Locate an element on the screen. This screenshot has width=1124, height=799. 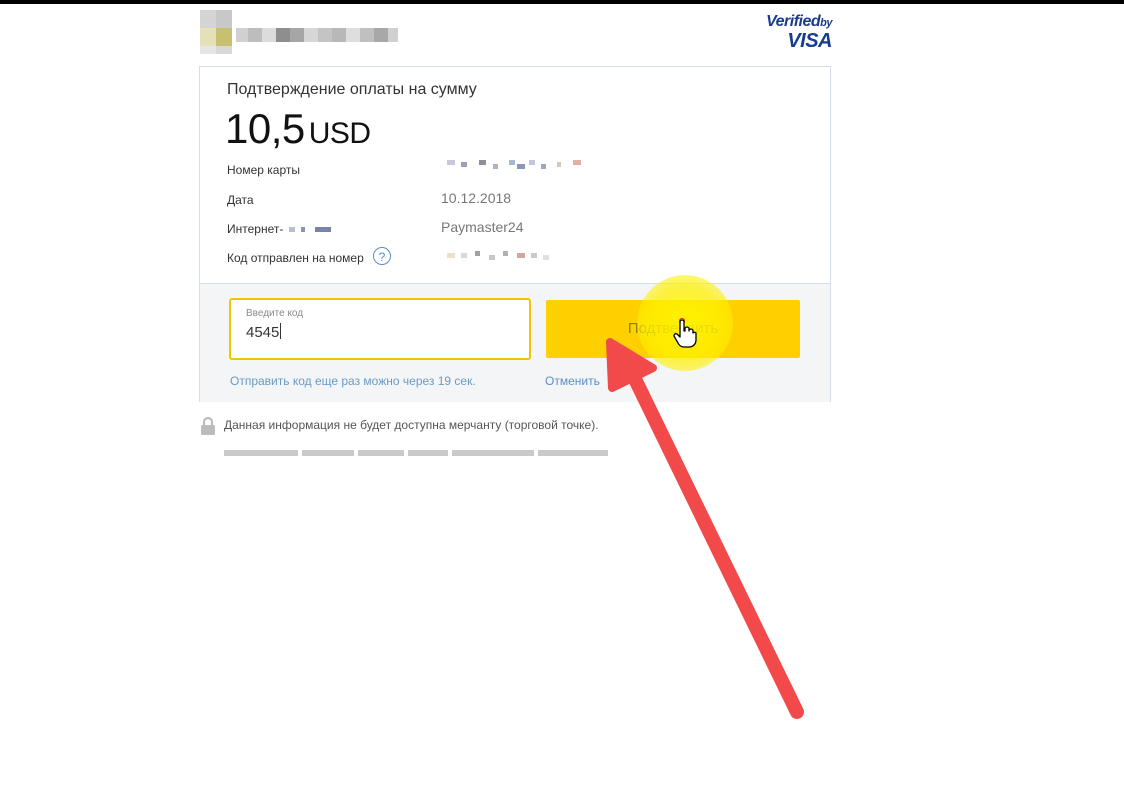
bank-logo is located at coordinates (300, 32).